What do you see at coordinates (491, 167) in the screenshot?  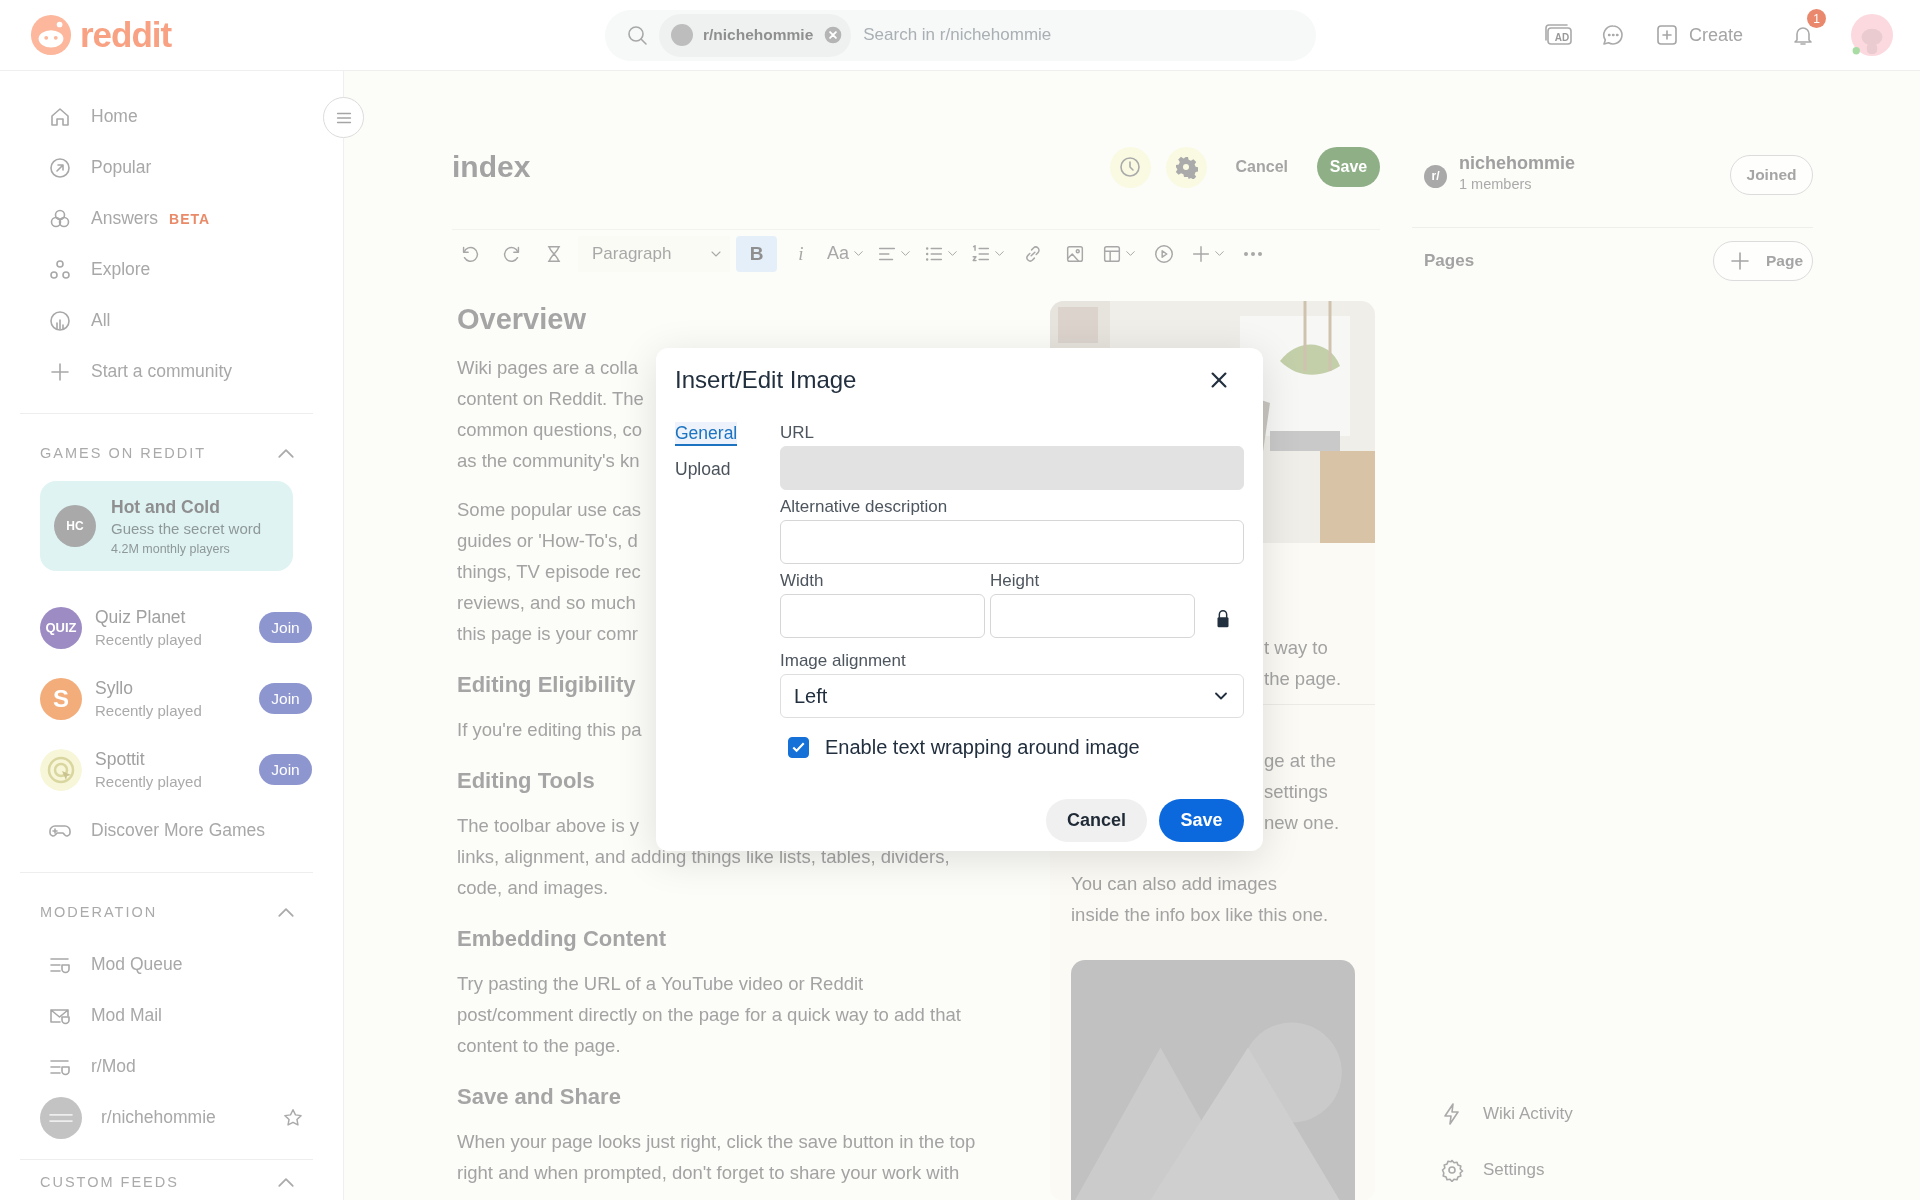 I see `page-title: index` at bounding box center [491, 167].